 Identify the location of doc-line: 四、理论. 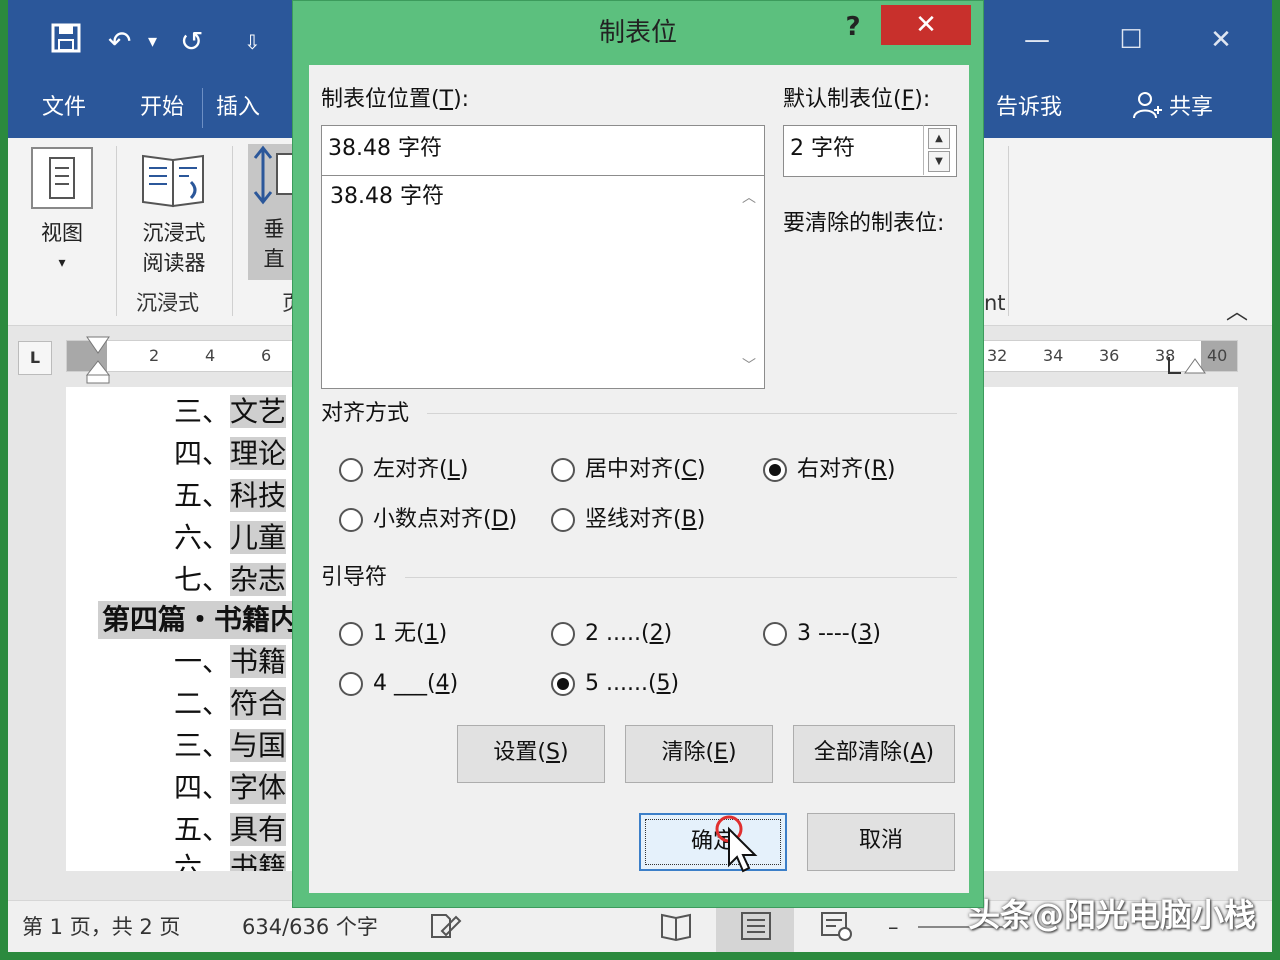
(230, 453).